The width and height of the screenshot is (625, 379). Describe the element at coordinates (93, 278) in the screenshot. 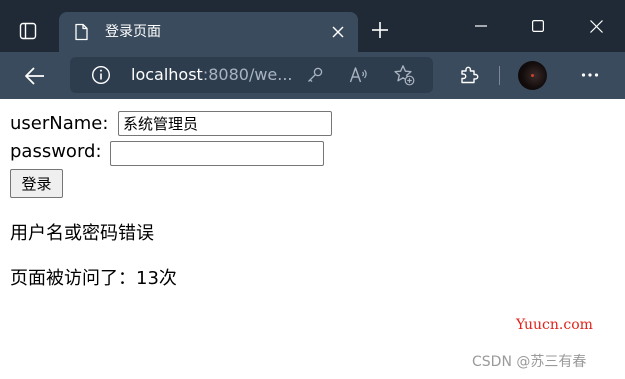

I see `visit-count-message: 页面被访问了：13次` at that location.